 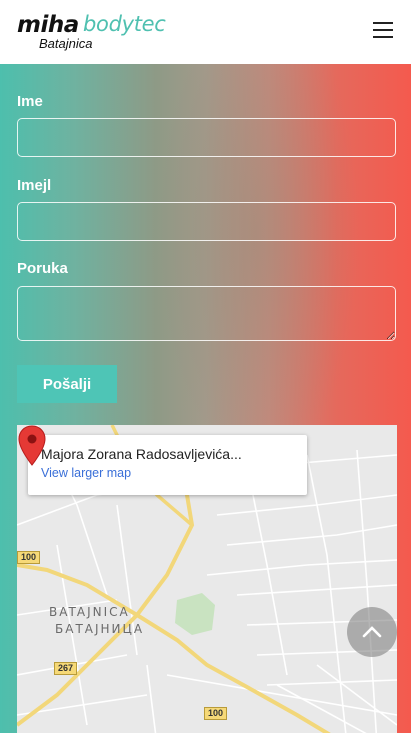 I want to click on scroll-to-top-button, so click(x=372, y=632).